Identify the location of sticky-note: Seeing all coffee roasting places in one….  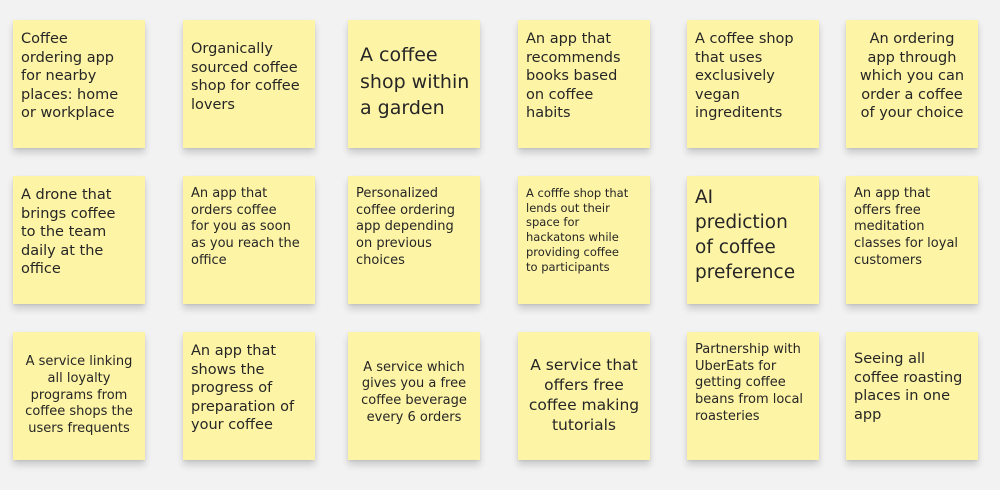
(912, 396).